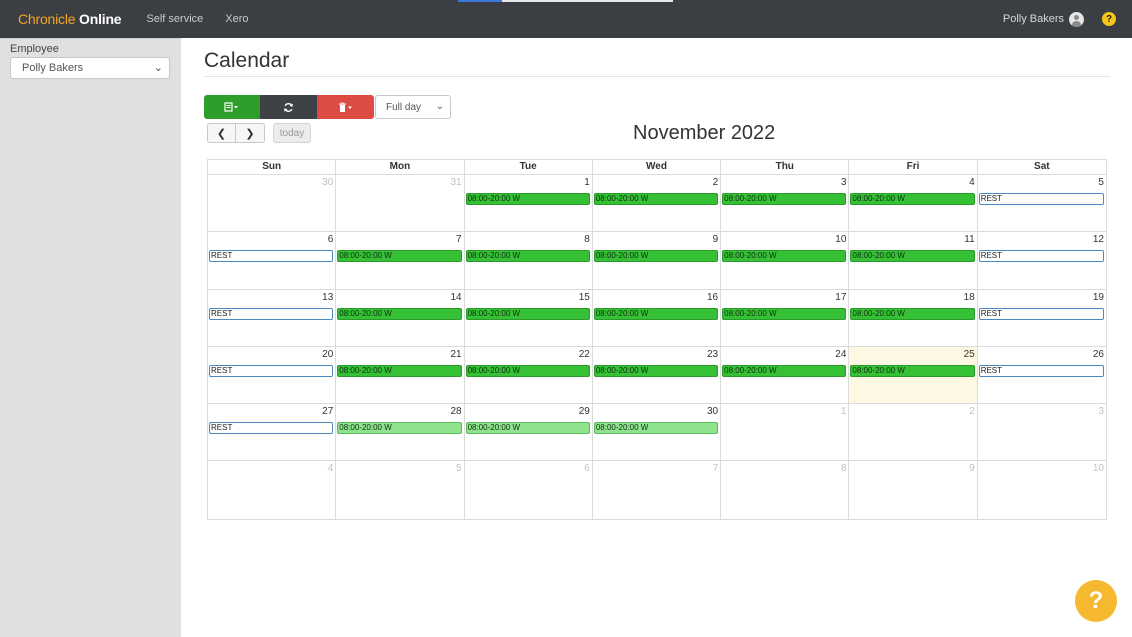  What do you see at coordinates (969, 354) in the screenshot?
I see `day-number: 25` at bounding box center [969, 354].